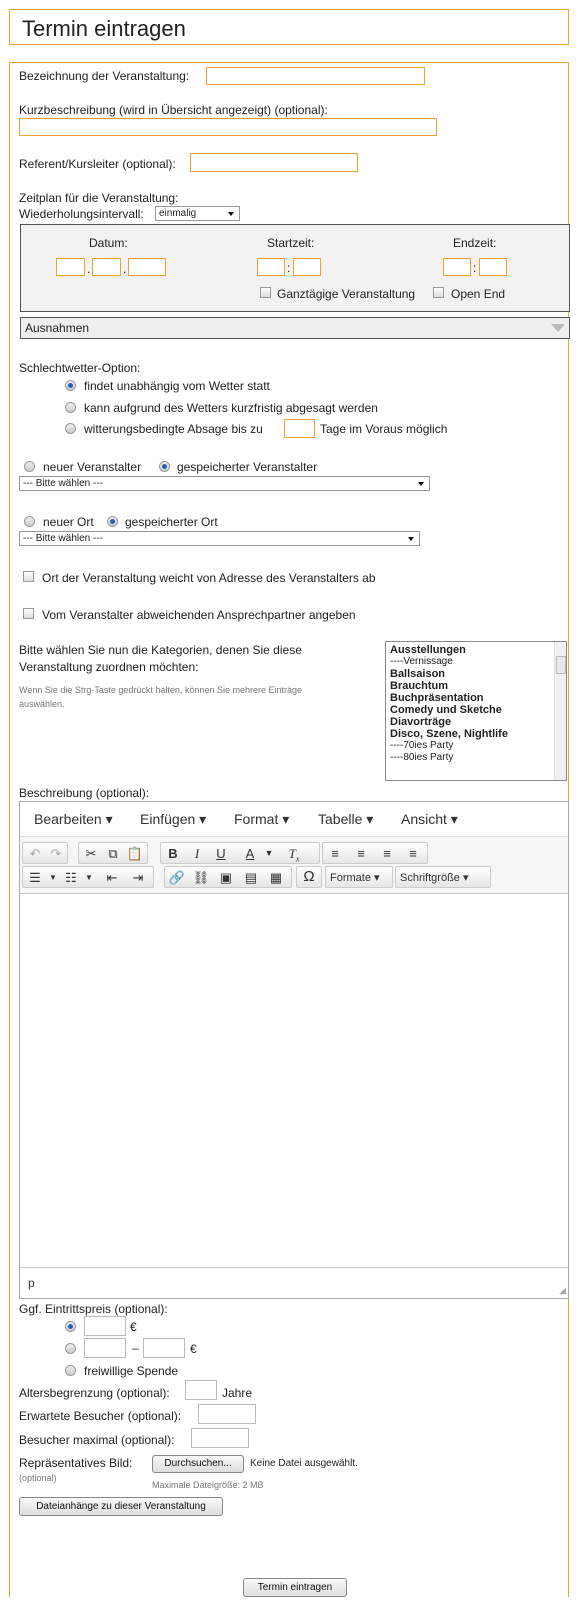 This screenshot has width=578, height=1602. Describe the element at coordinates (56, 854) in the screenshot. I see `redo-icon: ↷` at that location.